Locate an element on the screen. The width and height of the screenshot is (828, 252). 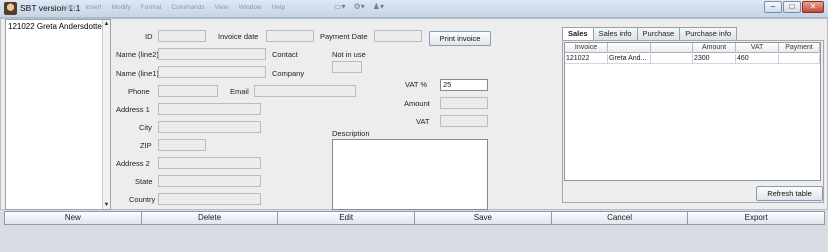
phone-label: Phone is located at coordinates (139, 91).